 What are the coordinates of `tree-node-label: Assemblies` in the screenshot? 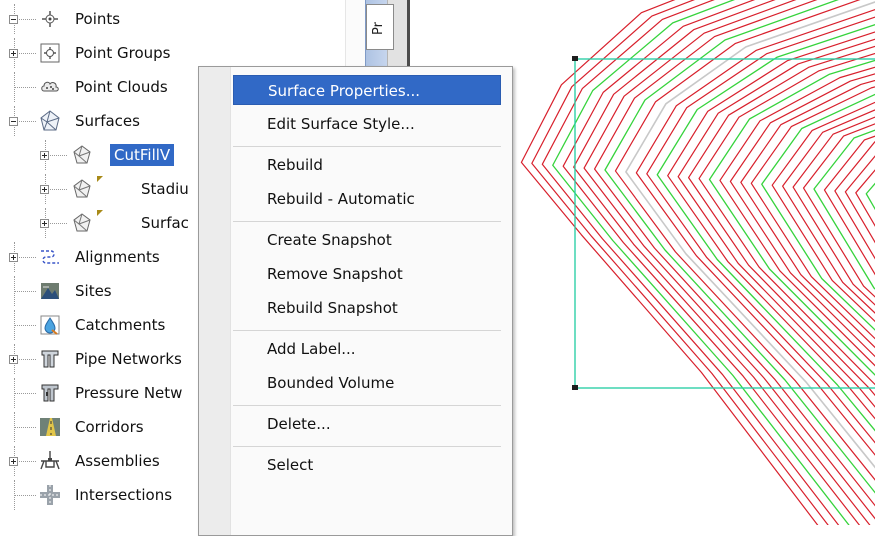 It's located at (117, 461).